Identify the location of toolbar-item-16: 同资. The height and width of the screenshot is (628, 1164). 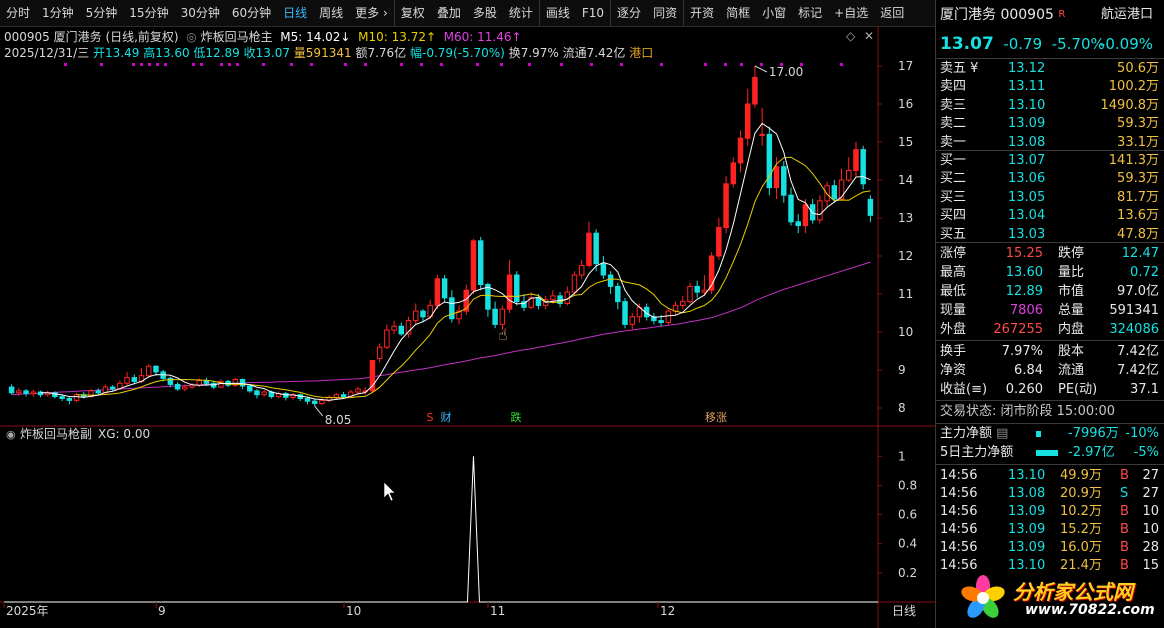
(665, 13).